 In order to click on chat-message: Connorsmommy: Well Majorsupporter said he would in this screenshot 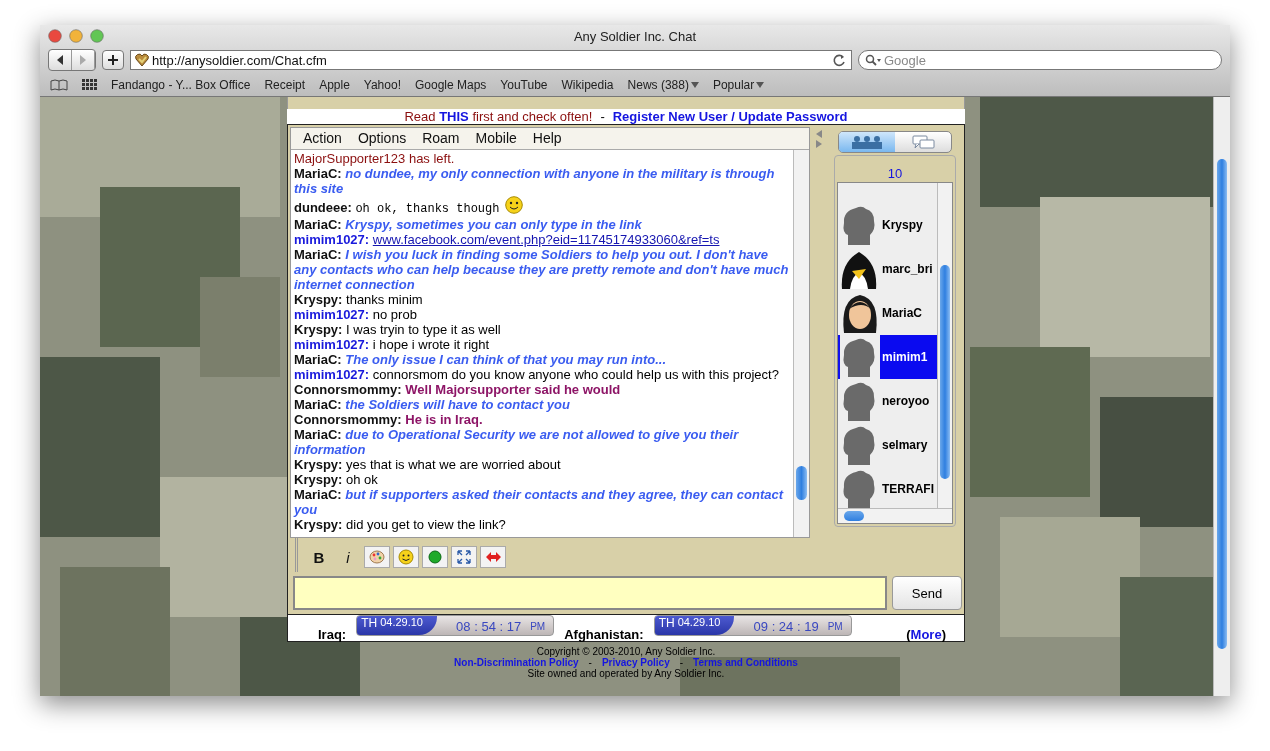, I will do `click(458, 389)`.